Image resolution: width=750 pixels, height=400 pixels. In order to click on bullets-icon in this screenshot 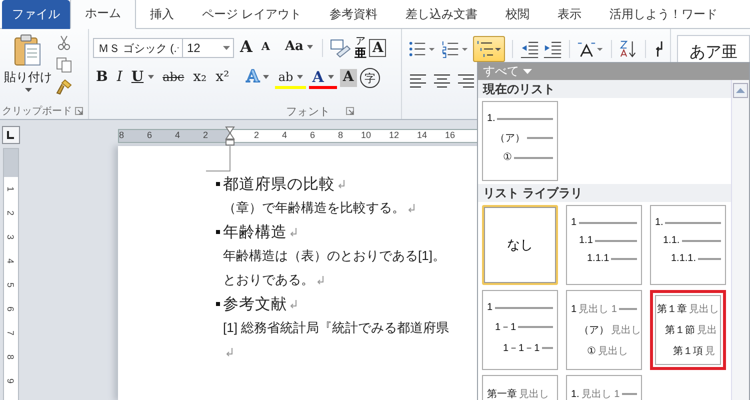, I will do `click(422, 49)`.